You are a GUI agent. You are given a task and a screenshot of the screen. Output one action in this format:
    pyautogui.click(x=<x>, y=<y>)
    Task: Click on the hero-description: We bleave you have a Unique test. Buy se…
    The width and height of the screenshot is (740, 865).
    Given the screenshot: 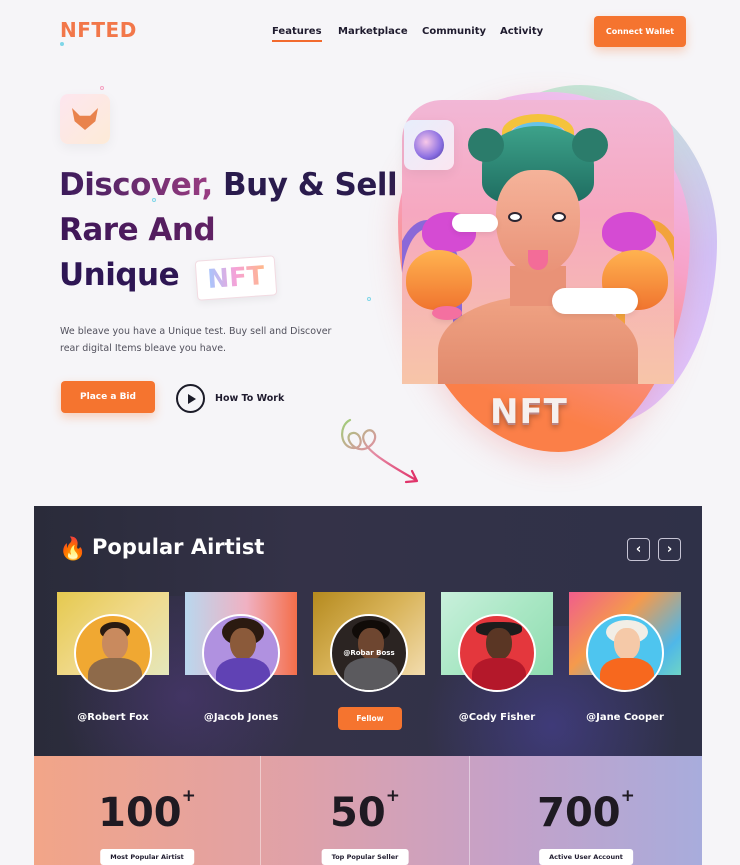 What is the action you would take?
    pyautogui.click(x=196, y=340)
    